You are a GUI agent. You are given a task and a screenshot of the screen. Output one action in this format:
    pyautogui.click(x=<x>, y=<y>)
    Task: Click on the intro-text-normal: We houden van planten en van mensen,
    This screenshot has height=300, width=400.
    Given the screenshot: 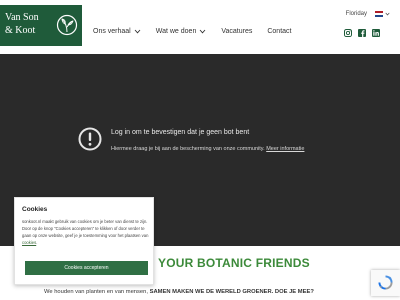 What is the action you would take?
    pyautogui.click(x=96, y=292)
    